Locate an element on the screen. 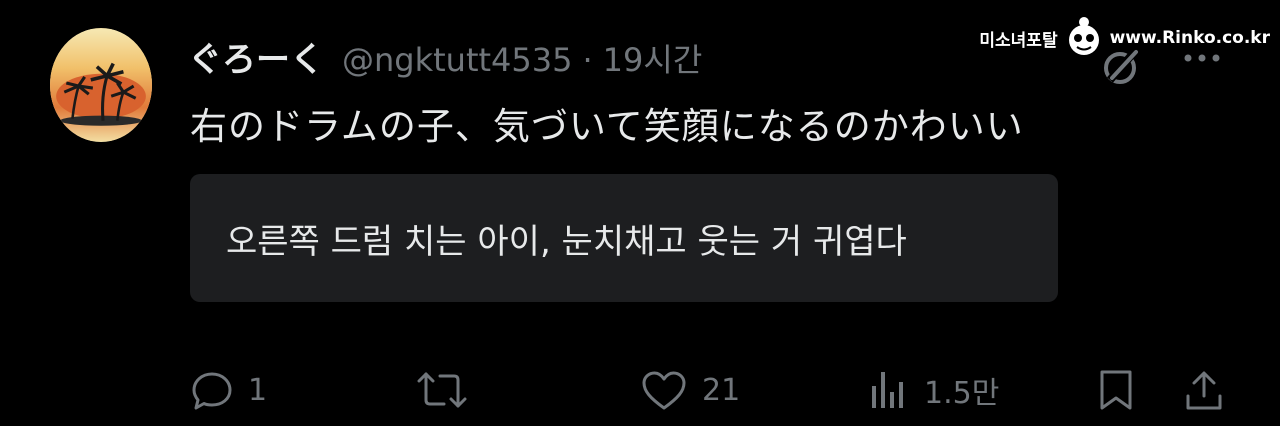 Image resolution: width=1280 pixels, height=426 pixels. palm-trees-sunset-icon is located at coordinates (101, 85).